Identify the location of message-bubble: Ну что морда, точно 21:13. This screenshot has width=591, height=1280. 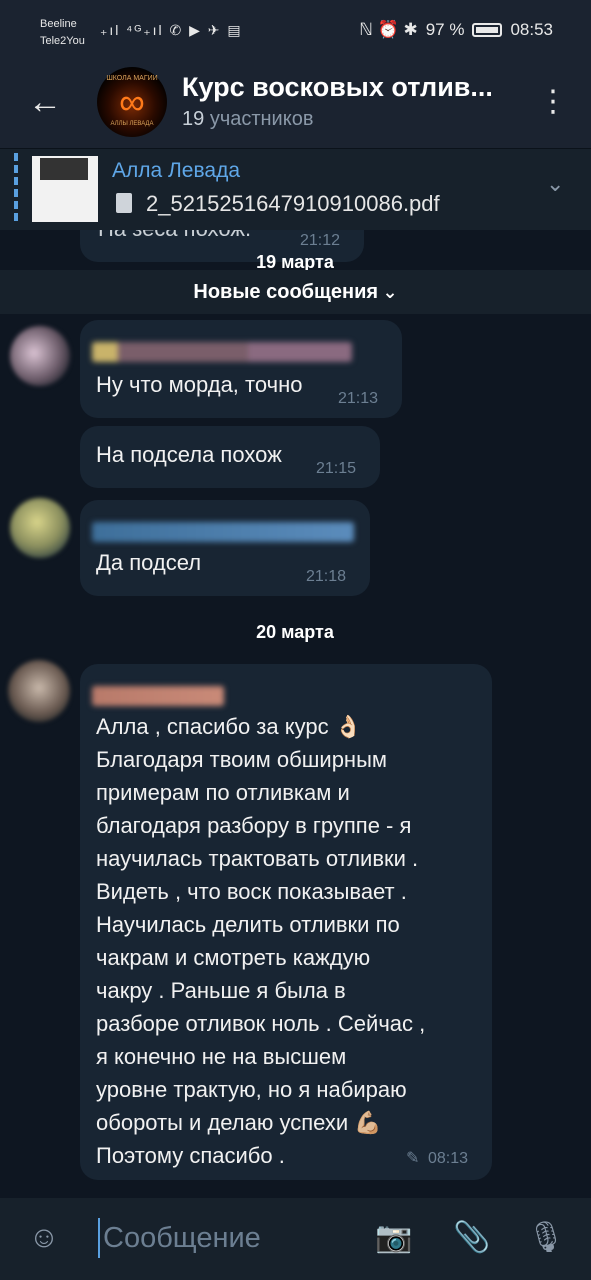
(241, 369).